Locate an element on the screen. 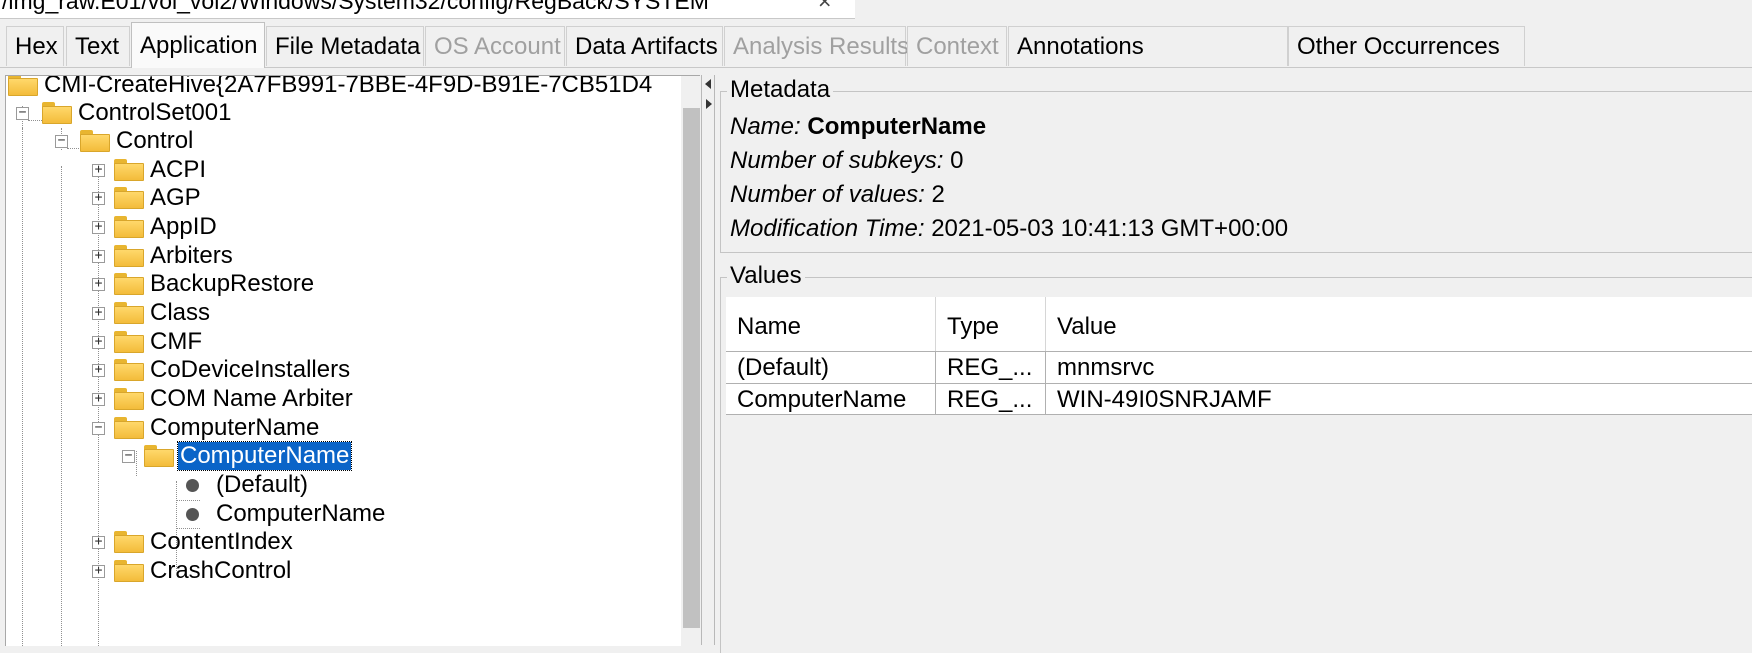  metadata-values-row: Number of values: 2 is located at coordinates (837, 195).